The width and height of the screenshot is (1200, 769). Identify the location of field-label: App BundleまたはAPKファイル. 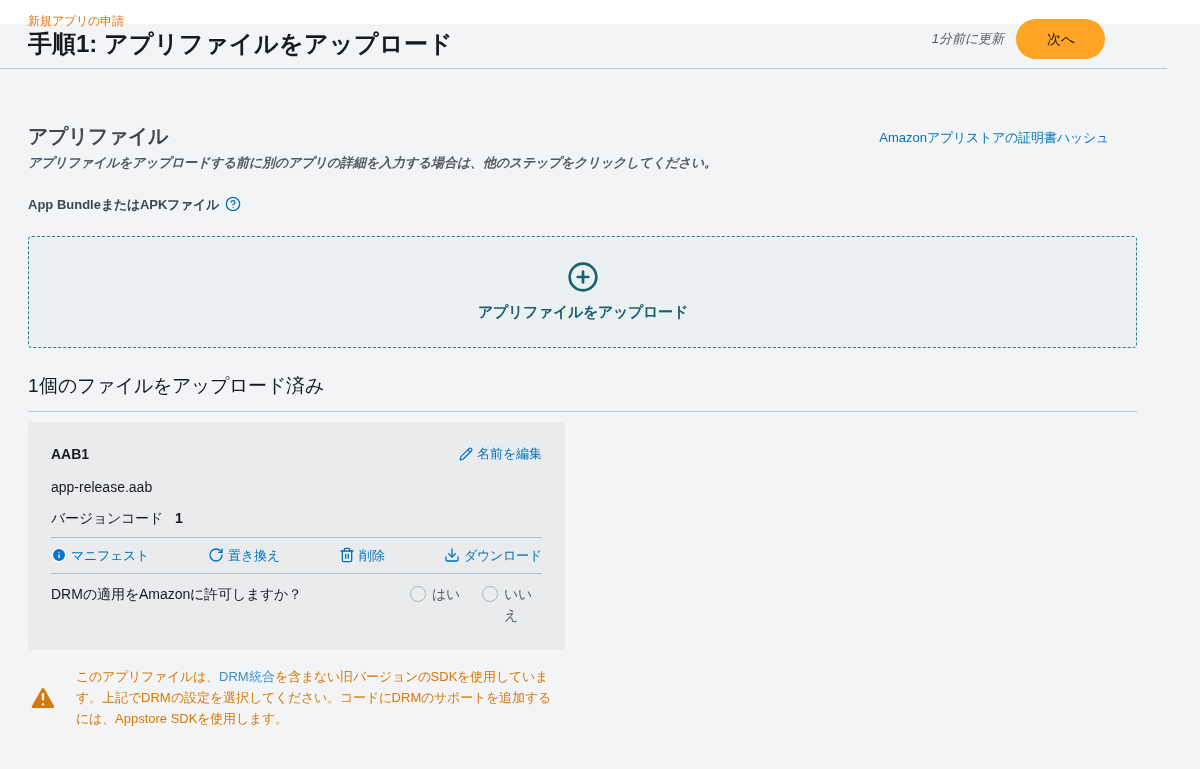
(124, 204).